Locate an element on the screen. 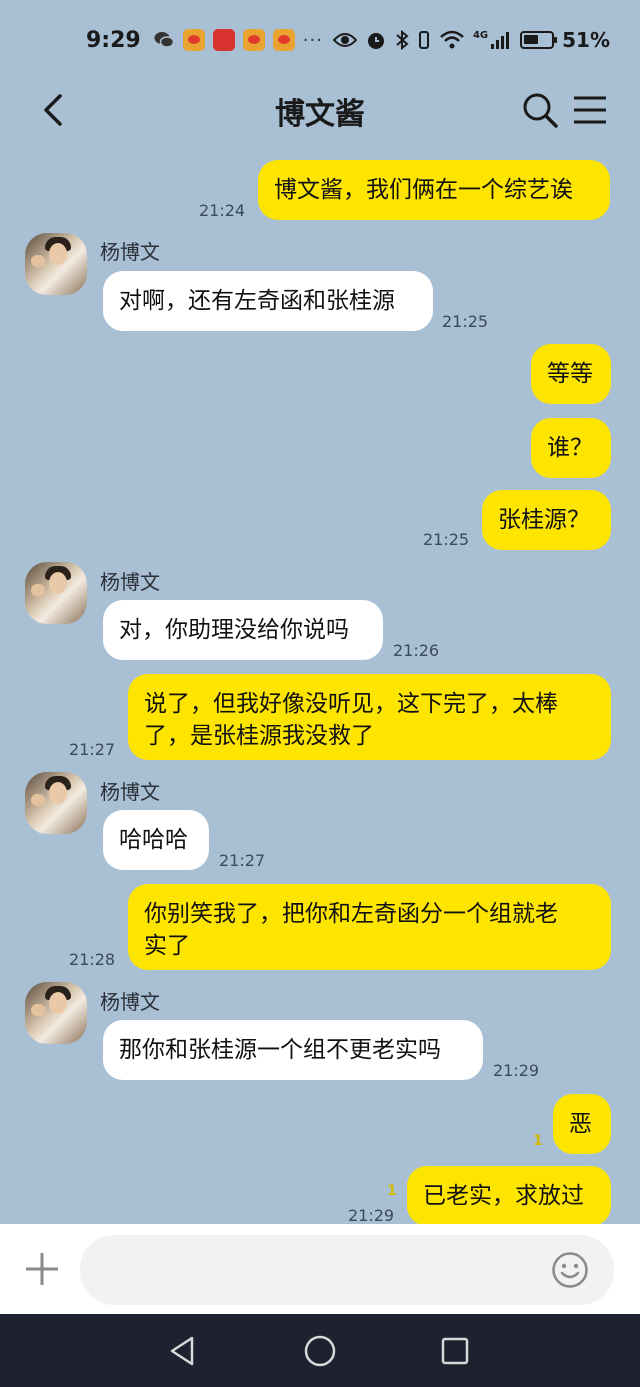 This screenshot has width=640, height=1387. message-bubble-sent: 张桂源？ is located at coordinates (546, 520).